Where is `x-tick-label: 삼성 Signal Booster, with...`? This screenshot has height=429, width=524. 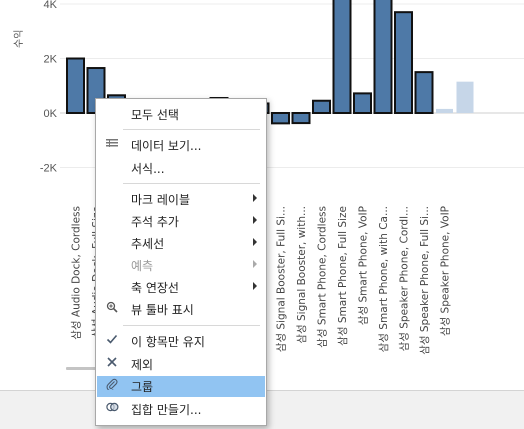 x-tick-label: 삼성 Signal Booster, with... is located at coordinates (302, 275).